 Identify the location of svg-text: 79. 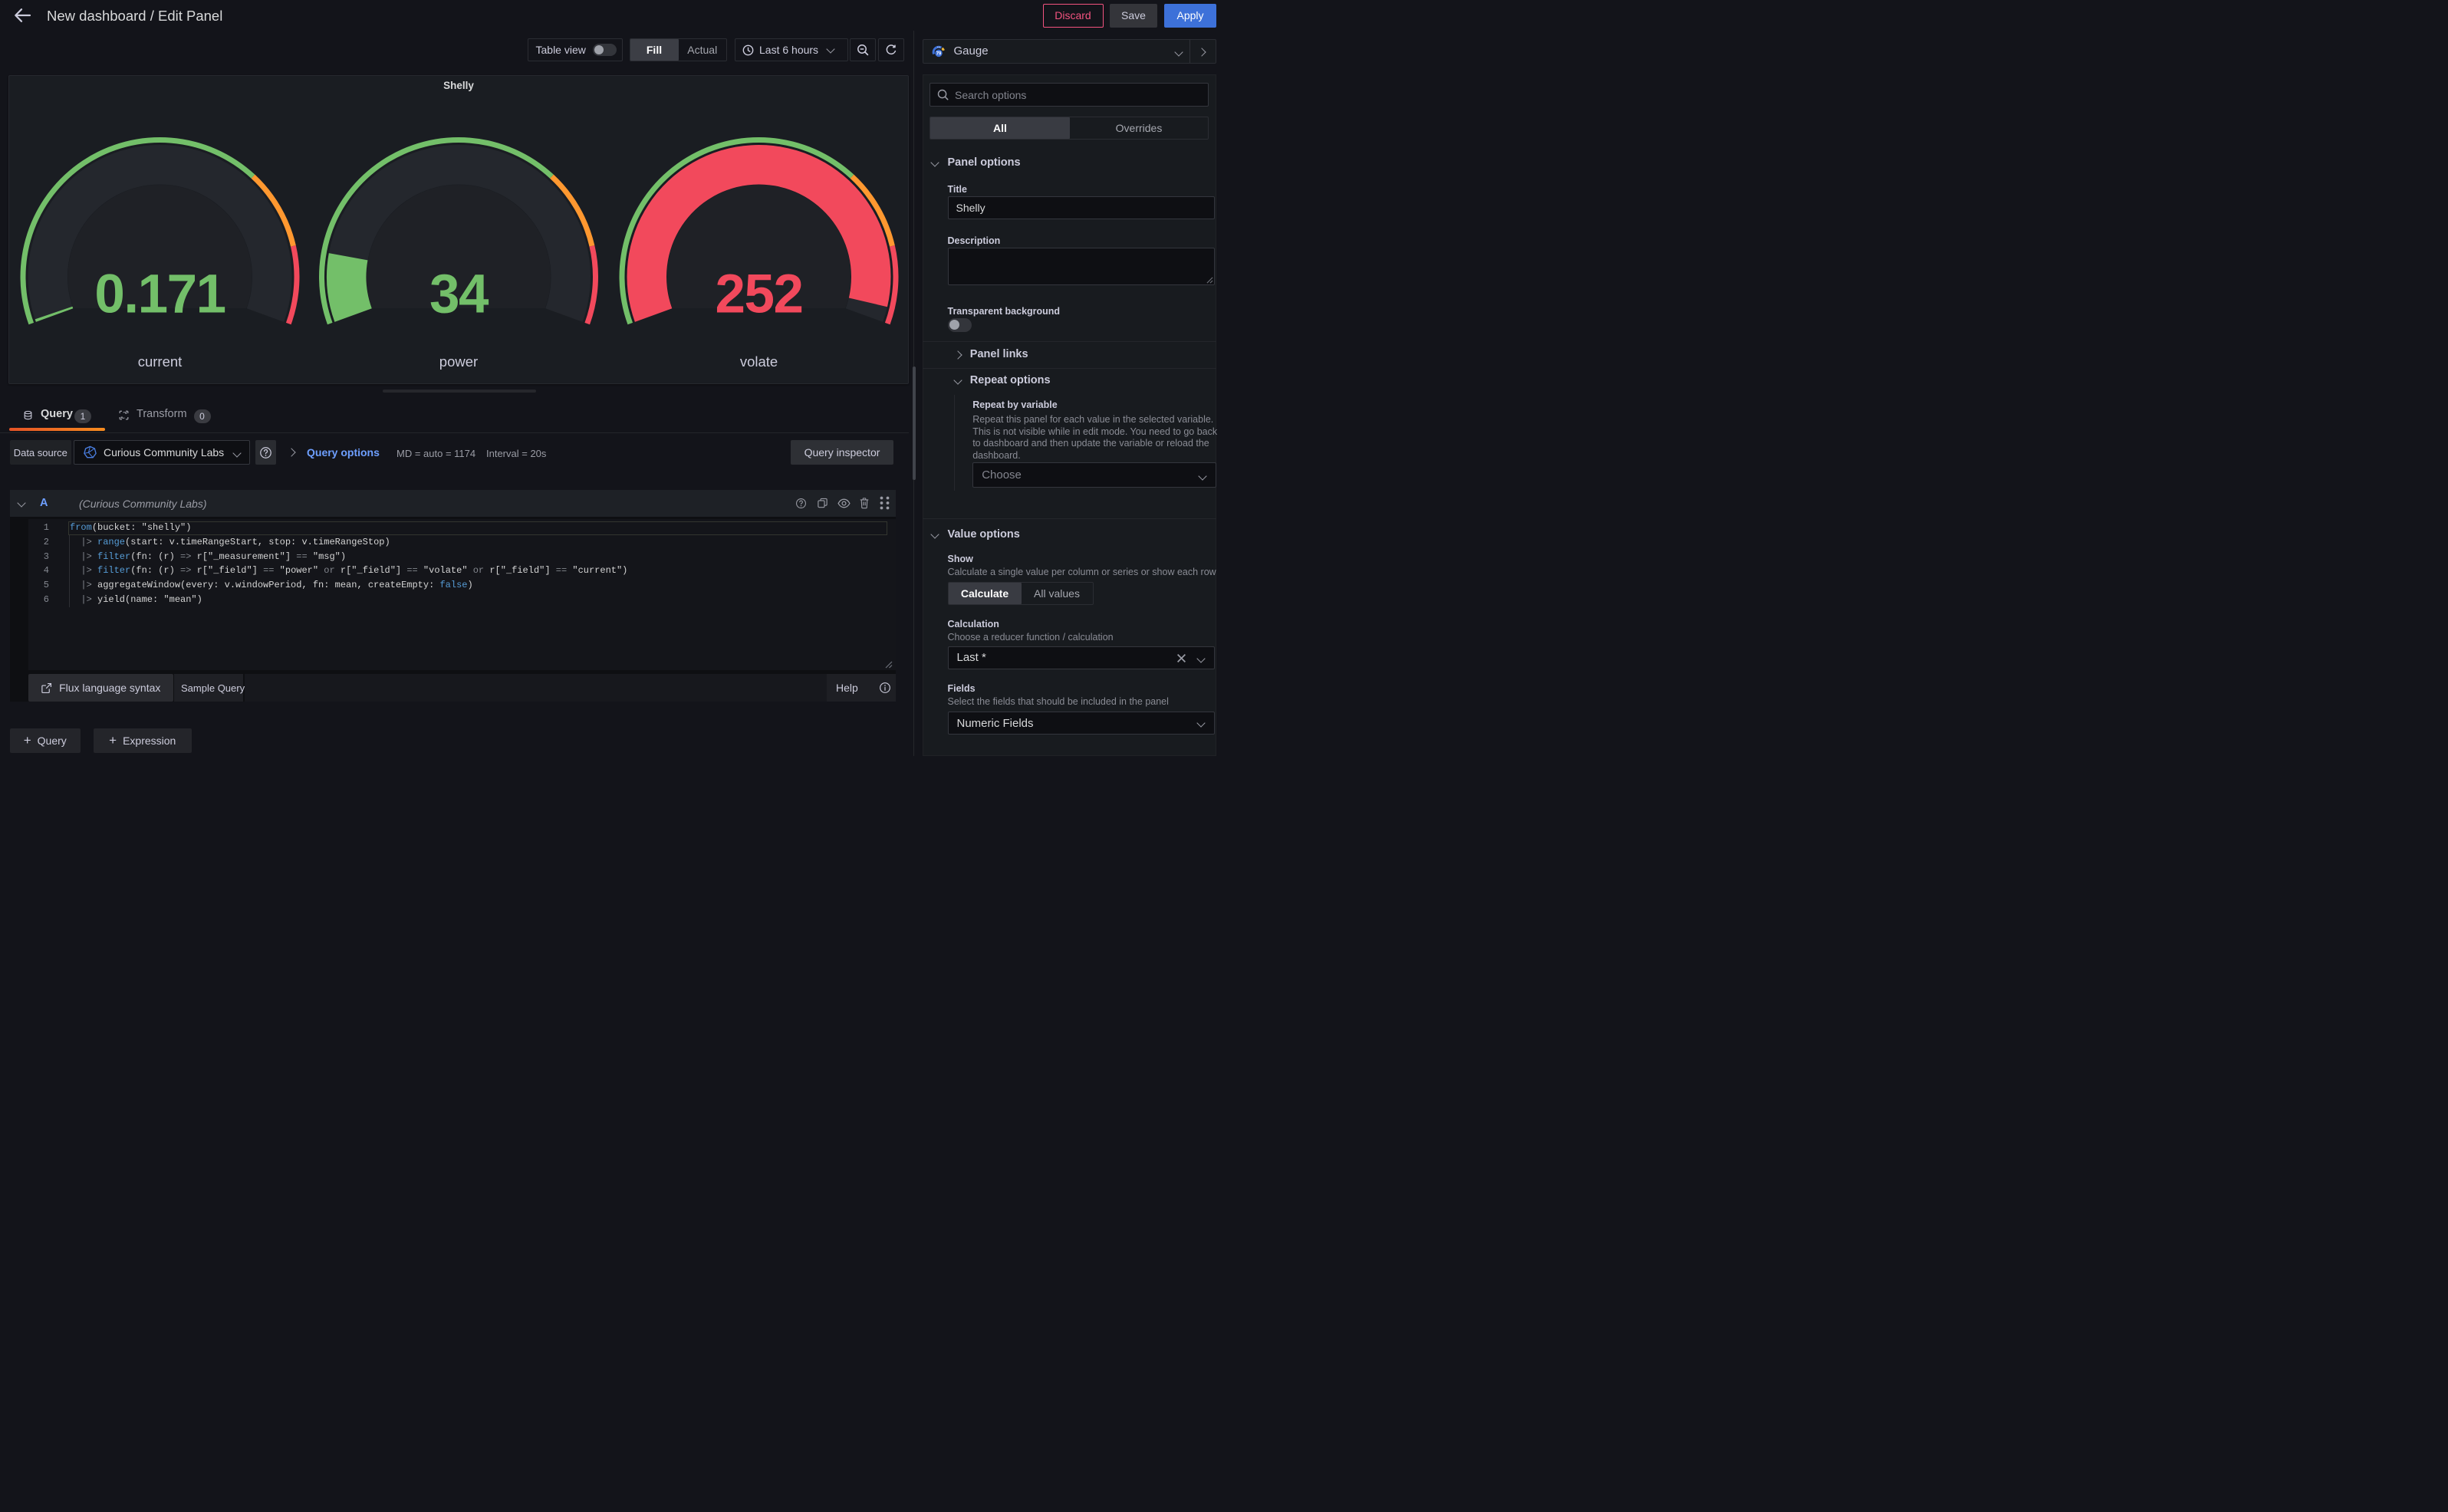
(938, 53).